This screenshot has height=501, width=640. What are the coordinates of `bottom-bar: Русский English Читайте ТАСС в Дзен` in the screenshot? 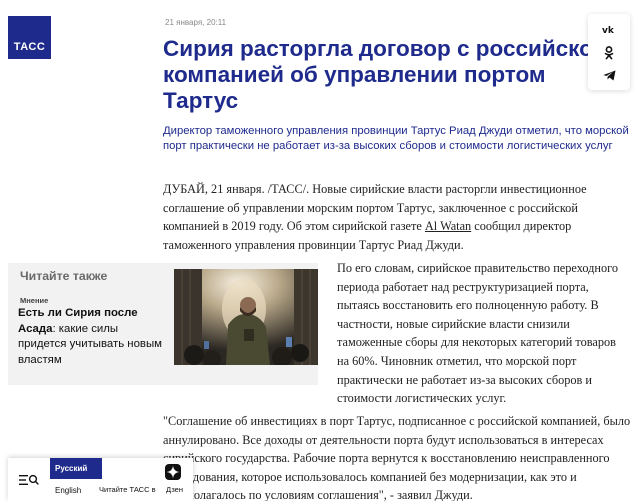 It's located at (100, 479).